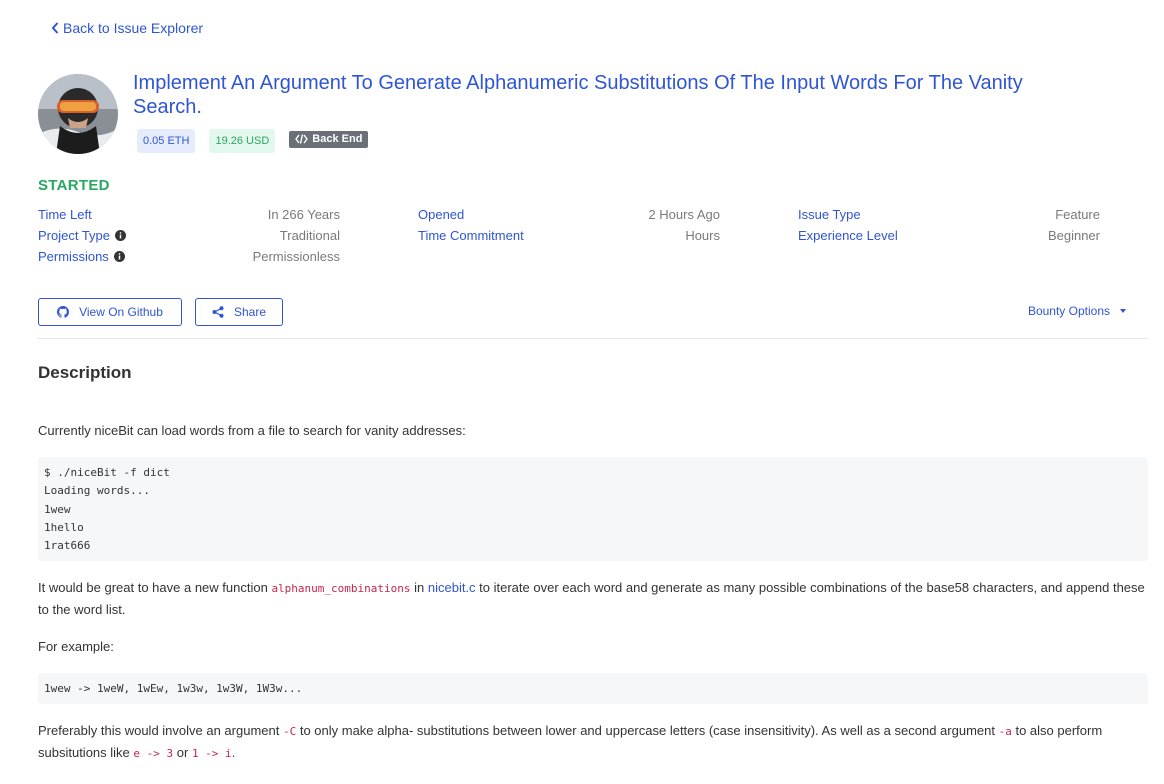 The height and width of the screenshot is (784, 1164). I want to click on view-on-github-button: View On Github, so click(110, 312).